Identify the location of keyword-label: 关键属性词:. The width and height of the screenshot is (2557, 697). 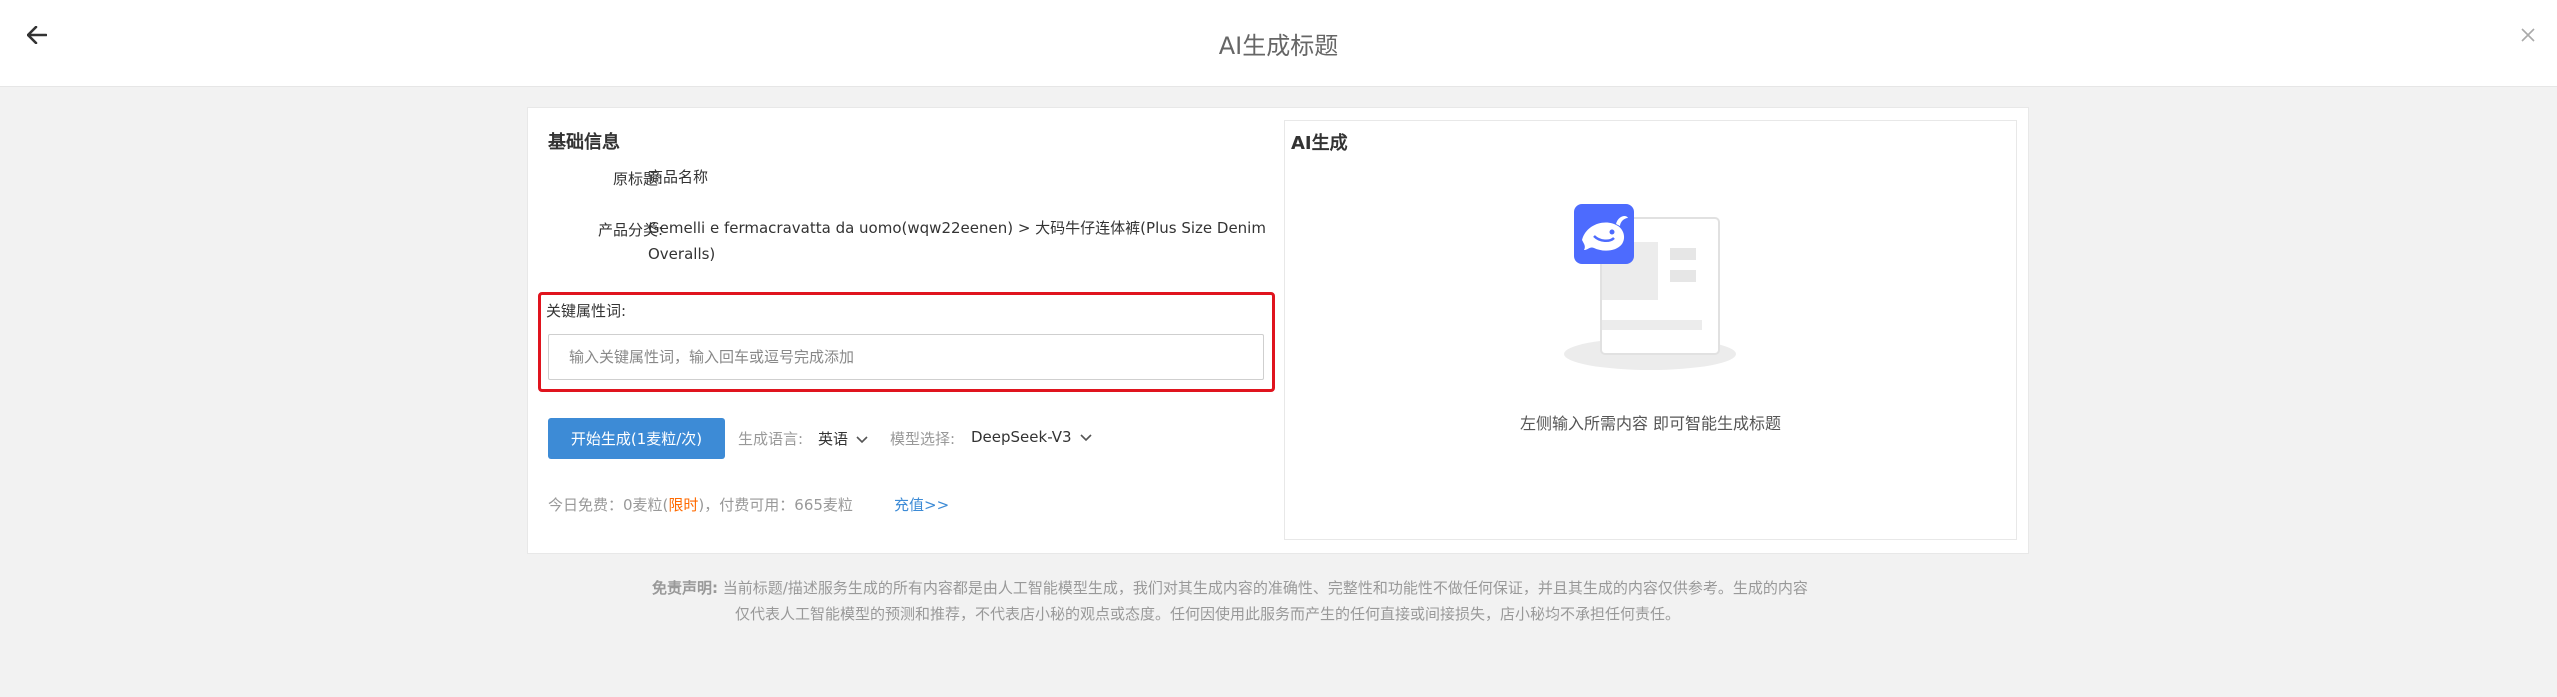
(586, 311).